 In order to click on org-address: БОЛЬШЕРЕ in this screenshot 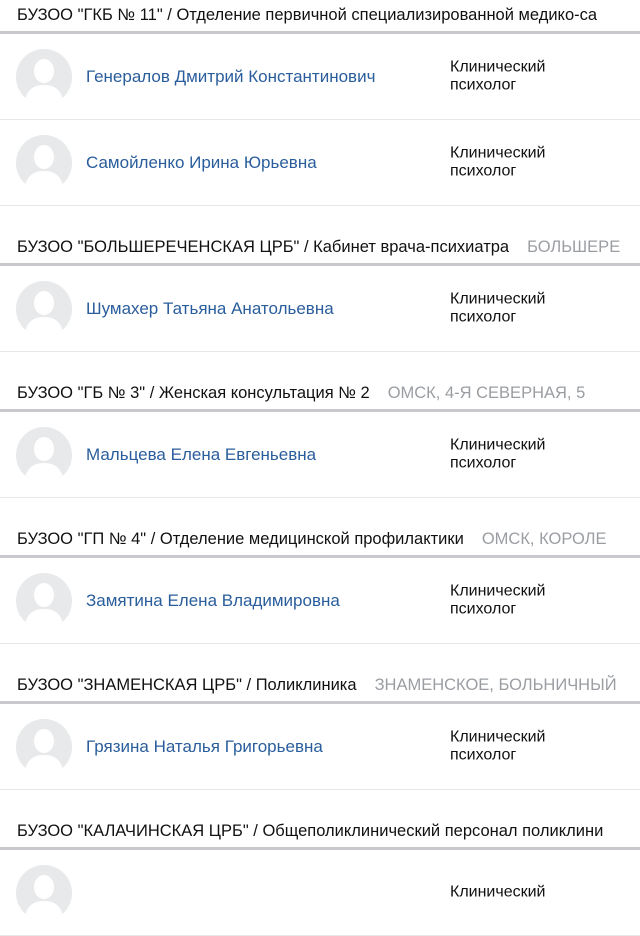, I will do `click(574, 247)`.